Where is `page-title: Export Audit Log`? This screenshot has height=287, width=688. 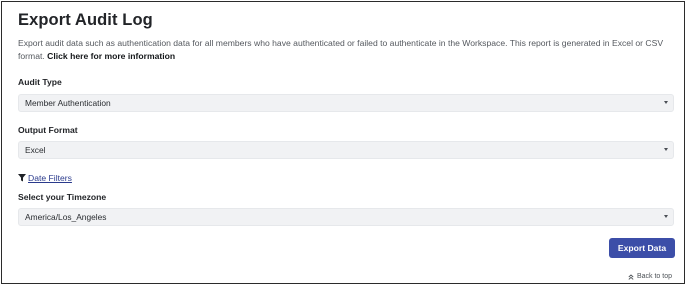
page-title: Export Audit Log is located at coordinates (85, 20).